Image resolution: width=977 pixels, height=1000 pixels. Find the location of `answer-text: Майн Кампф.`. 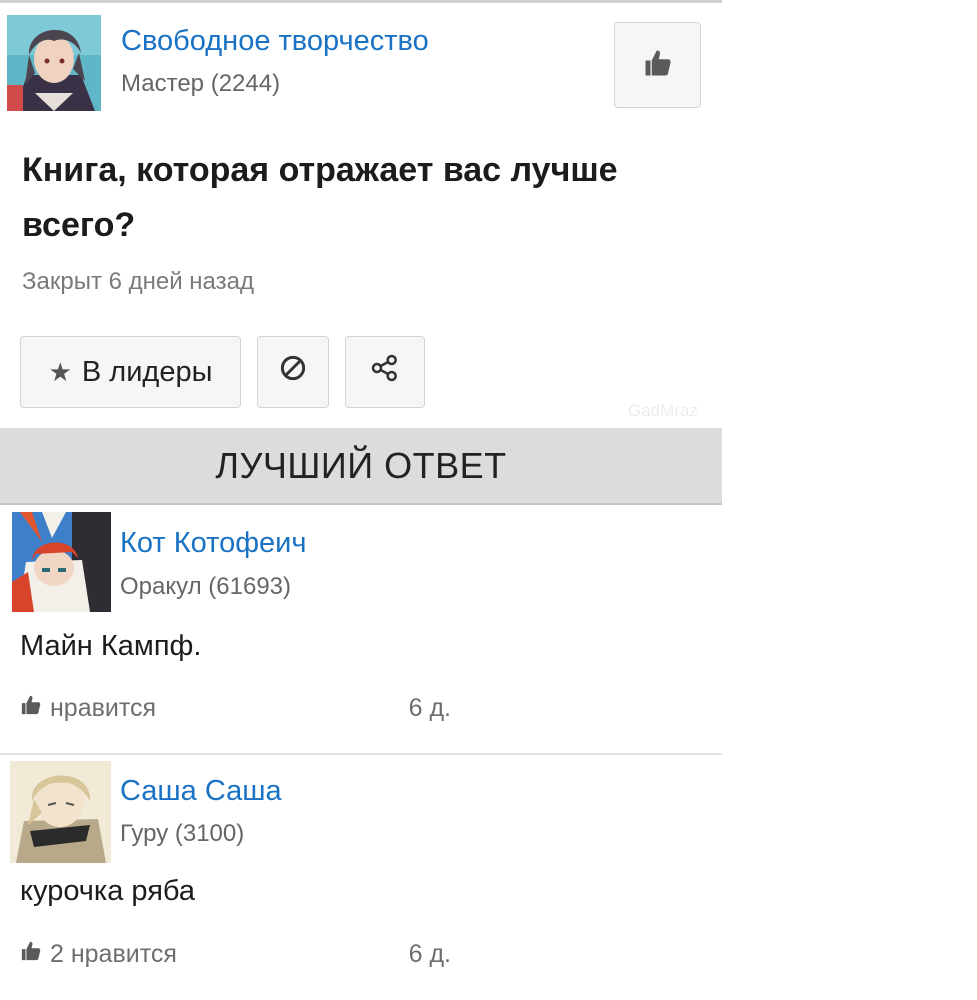

answer-text: Майн Кампф. is located at coordinates (111, 646).